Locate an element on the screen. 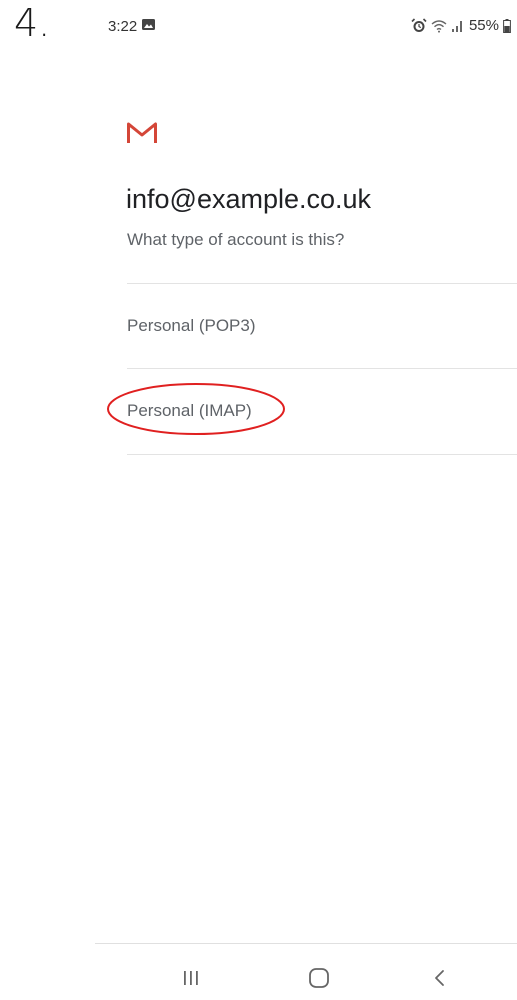 The height and width of the screenshot is (1000, 517). status-time: 3:22 is located at coordinates (123, 26).